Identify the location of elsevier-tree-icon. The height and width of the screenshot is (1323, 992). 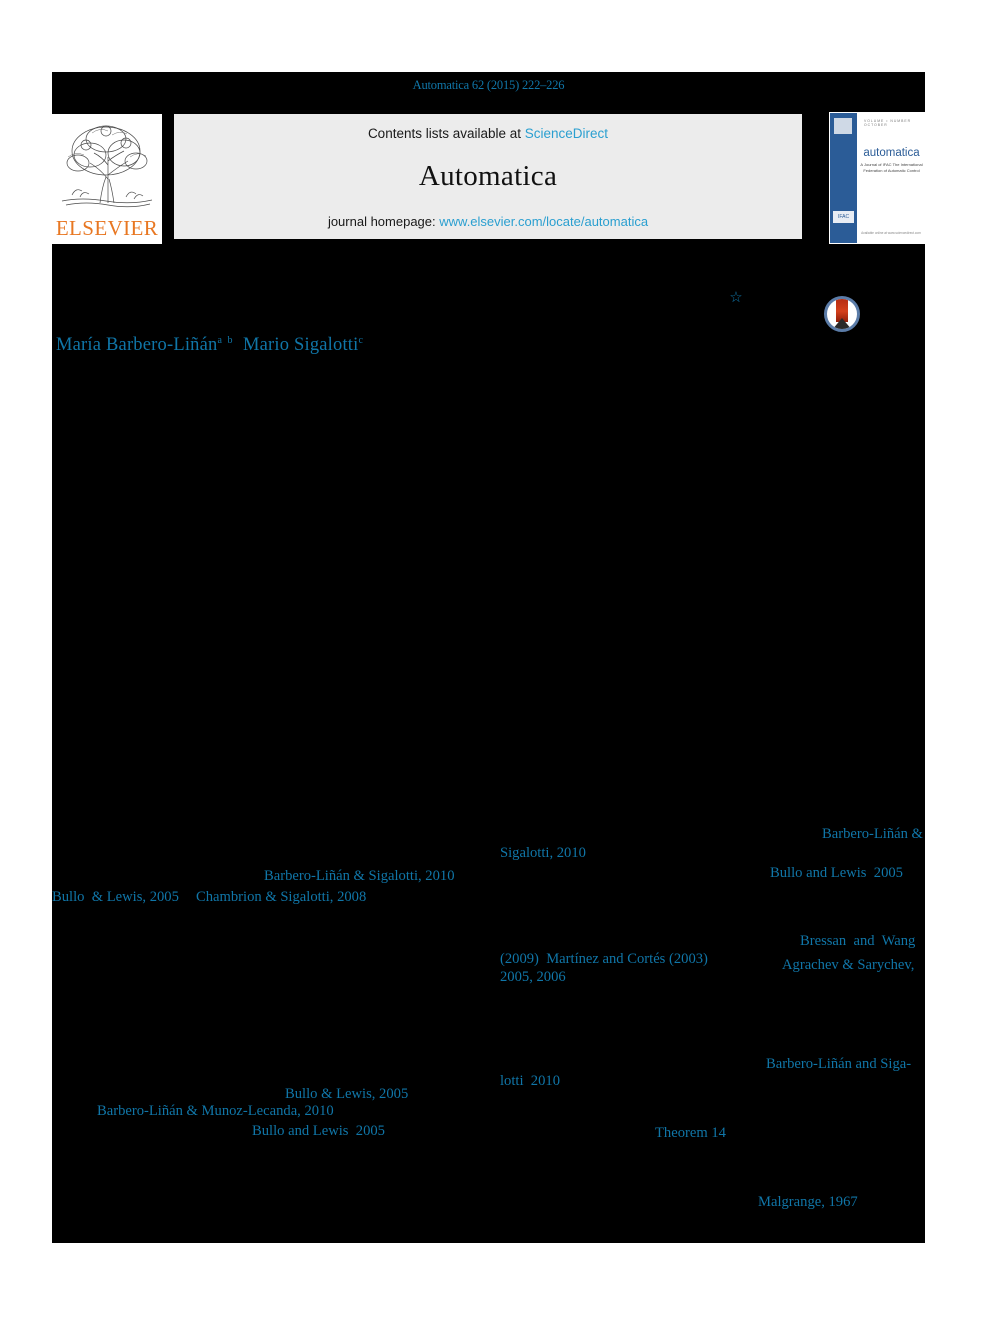
(107, 166).